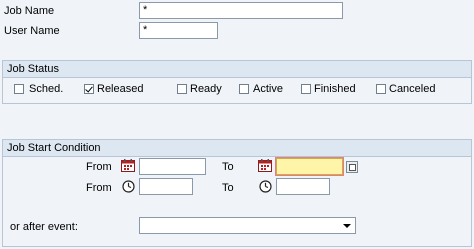 The height and width of the screenshot is (249, 474). Describe the element at coordinates (182, 89) in the screenshot. I see `status-ready-checkbox` at that location.